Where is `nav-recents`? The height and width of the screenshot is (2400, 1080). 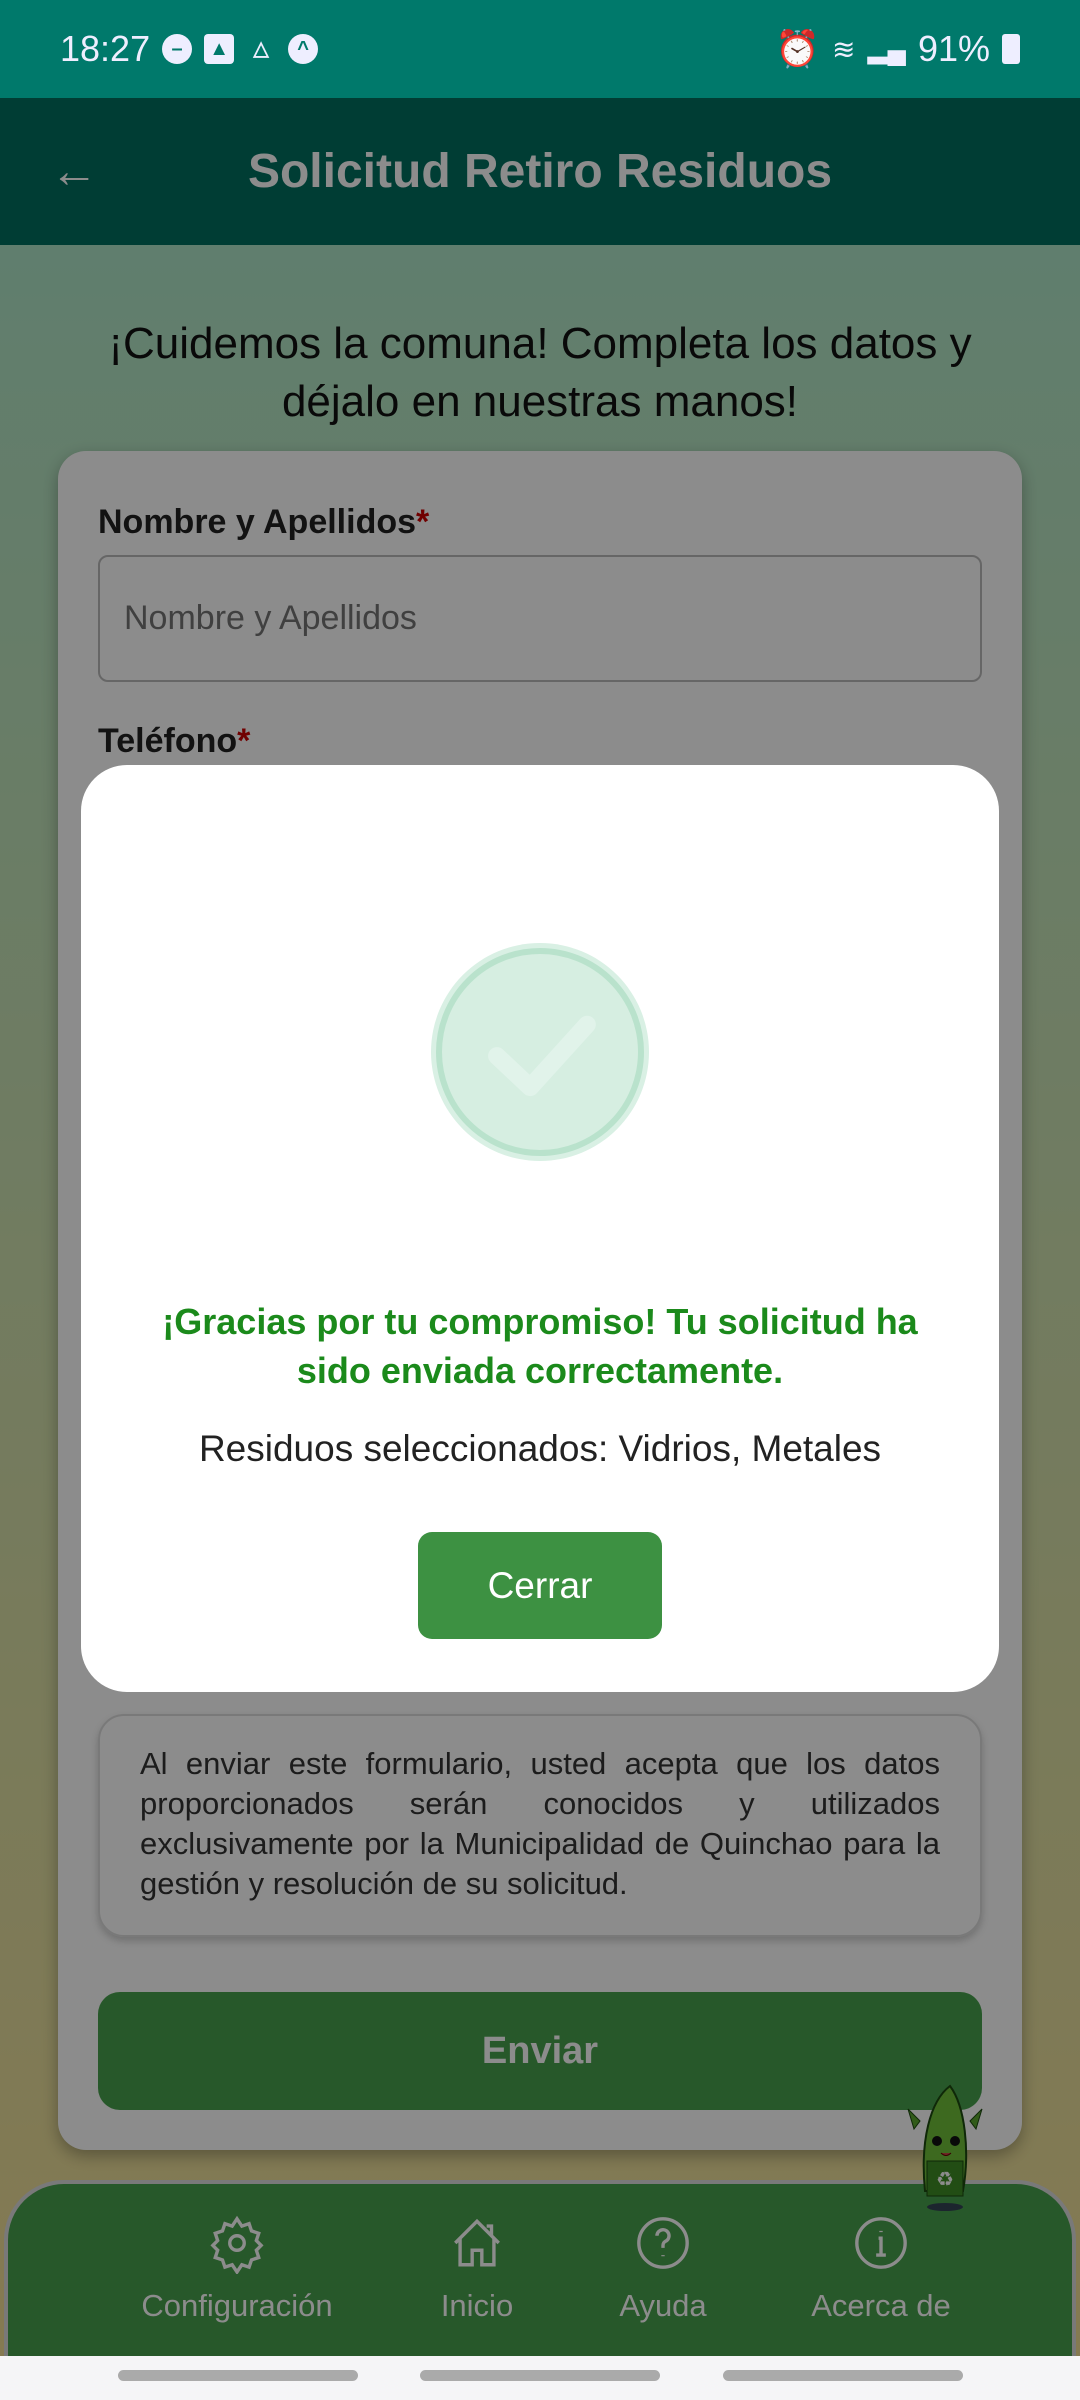
nav-recents is located at coordinates (238, 2375).